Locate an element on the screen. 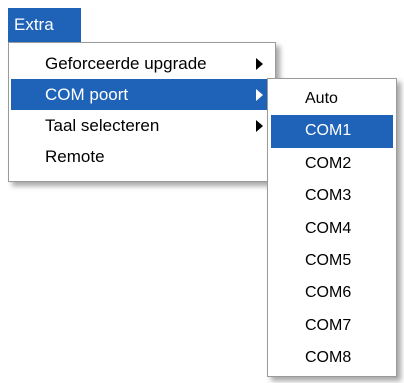 The height and width of the screenshot is (383, 404). menu-item-geforceerde-upgrade: Geforceerde upgrade is located at coordinates (142, 63).